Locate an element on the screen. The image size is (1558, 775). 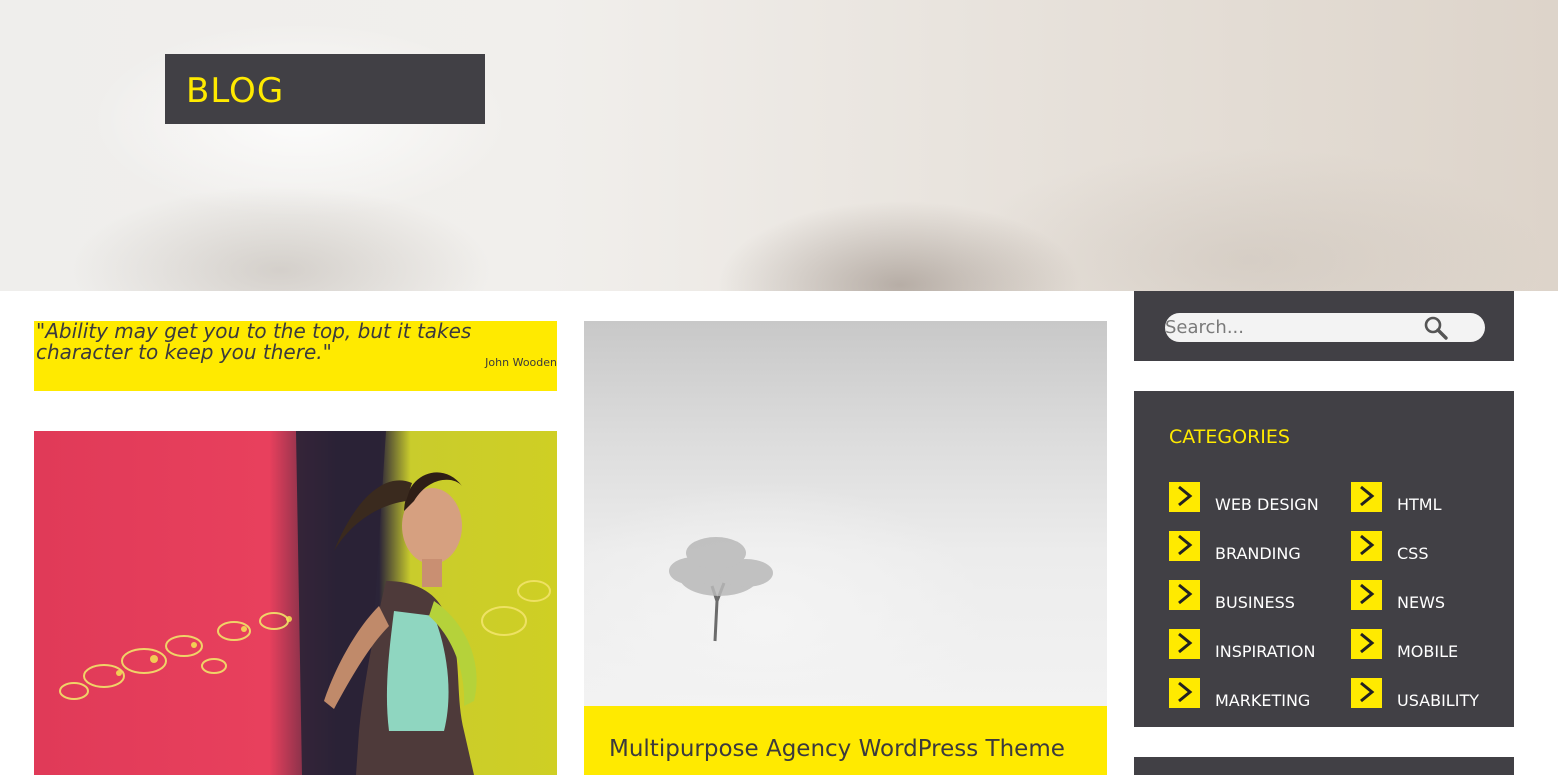
post-image-fashion is located at coordinates (295, 603).